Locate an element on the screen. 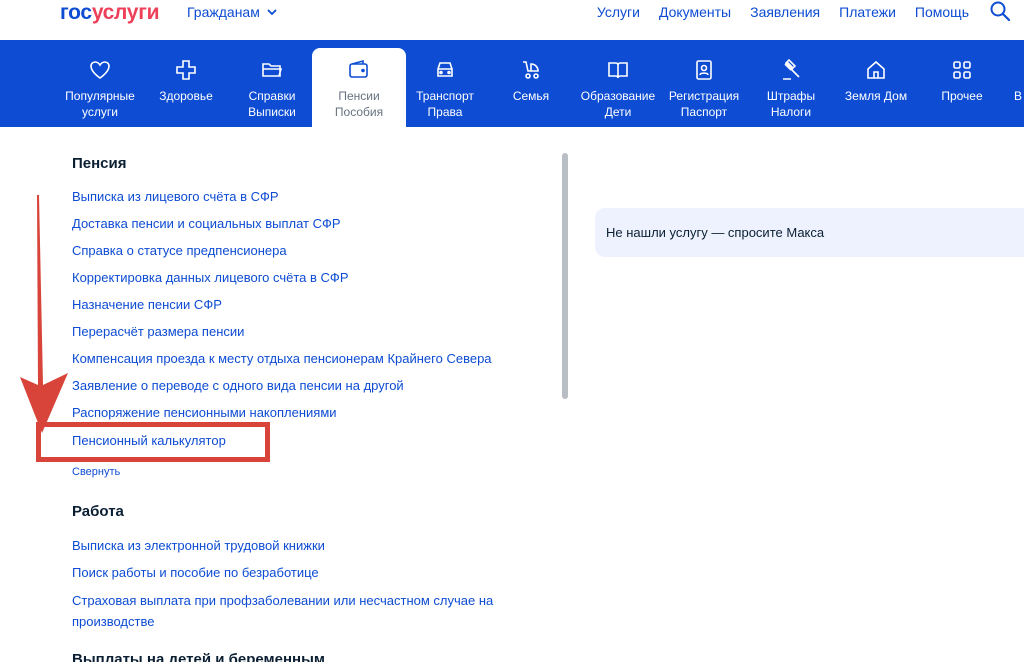  book-icon is located at coordinates (618, 70).